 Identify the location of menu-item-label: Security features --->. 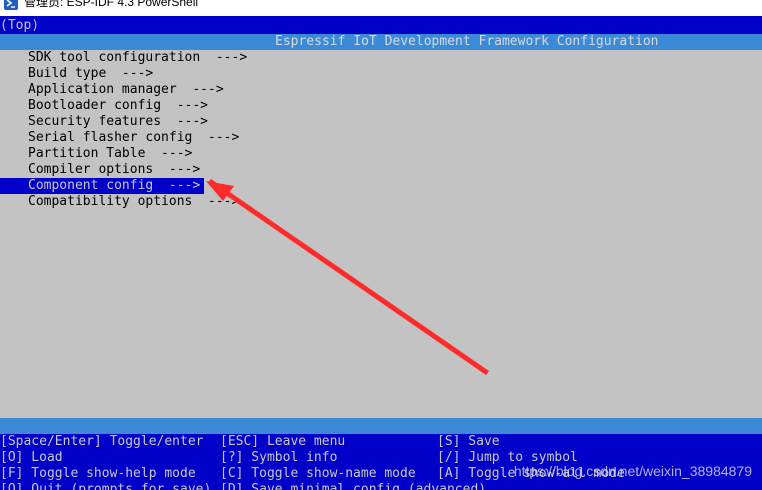
(118, 121).